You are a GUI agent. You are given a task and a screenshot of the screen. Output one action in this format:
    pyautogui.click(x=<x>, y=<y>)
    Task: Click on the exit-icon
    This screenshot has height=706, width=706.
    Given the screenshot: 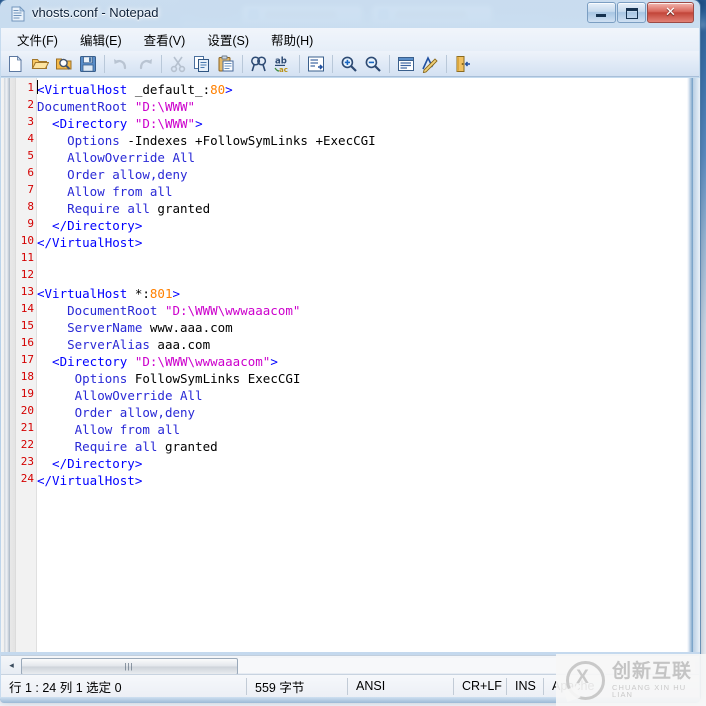 What is the action you would take?
    pyautogui.click(x=463, y=64)
    